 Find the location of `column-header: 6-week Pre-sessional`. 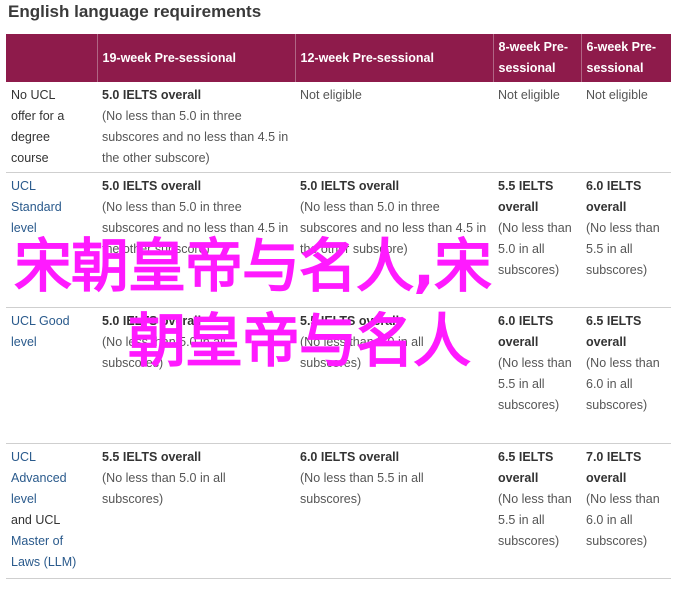

column-header: 6-week Pre-sessional is located at coordinates (625, 58).